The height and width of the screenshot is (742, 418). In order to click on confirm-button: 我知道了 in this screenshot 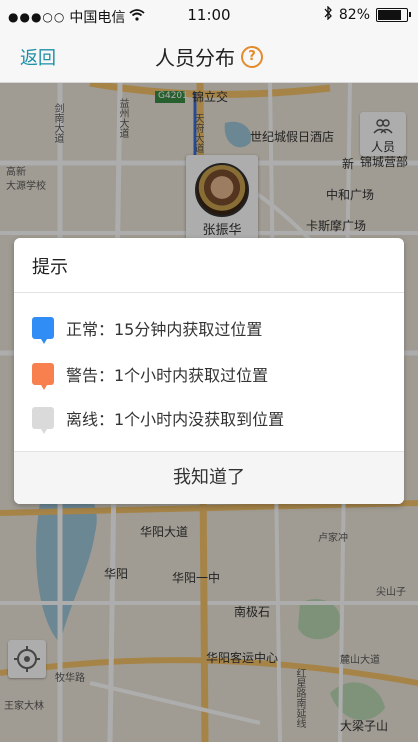, I will do `click(209, 478)`.